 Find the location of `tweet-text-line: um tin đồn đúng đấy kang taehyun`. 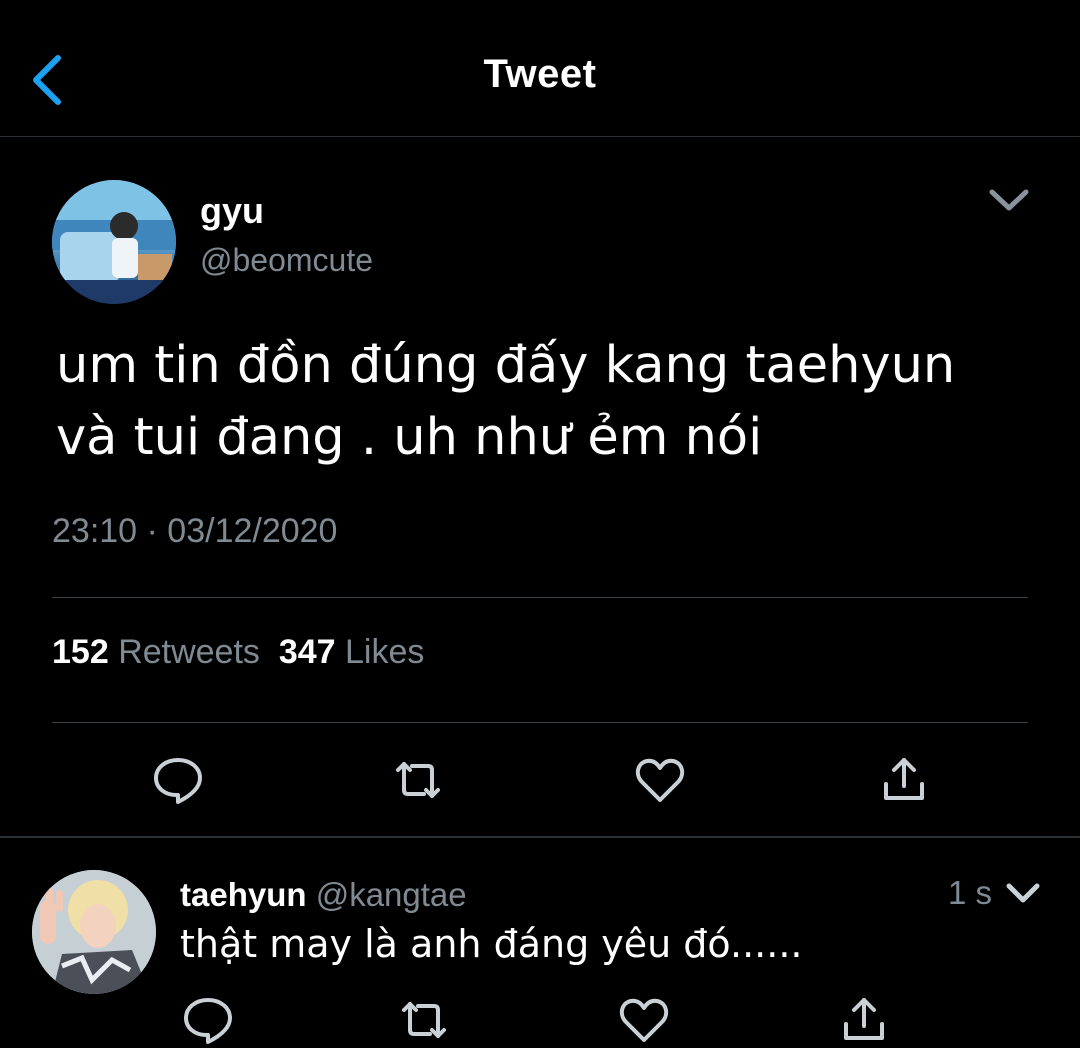

tweet-text-line: um tin đồn đúng đấy kang taehyun is located at coordinates (506, 365).